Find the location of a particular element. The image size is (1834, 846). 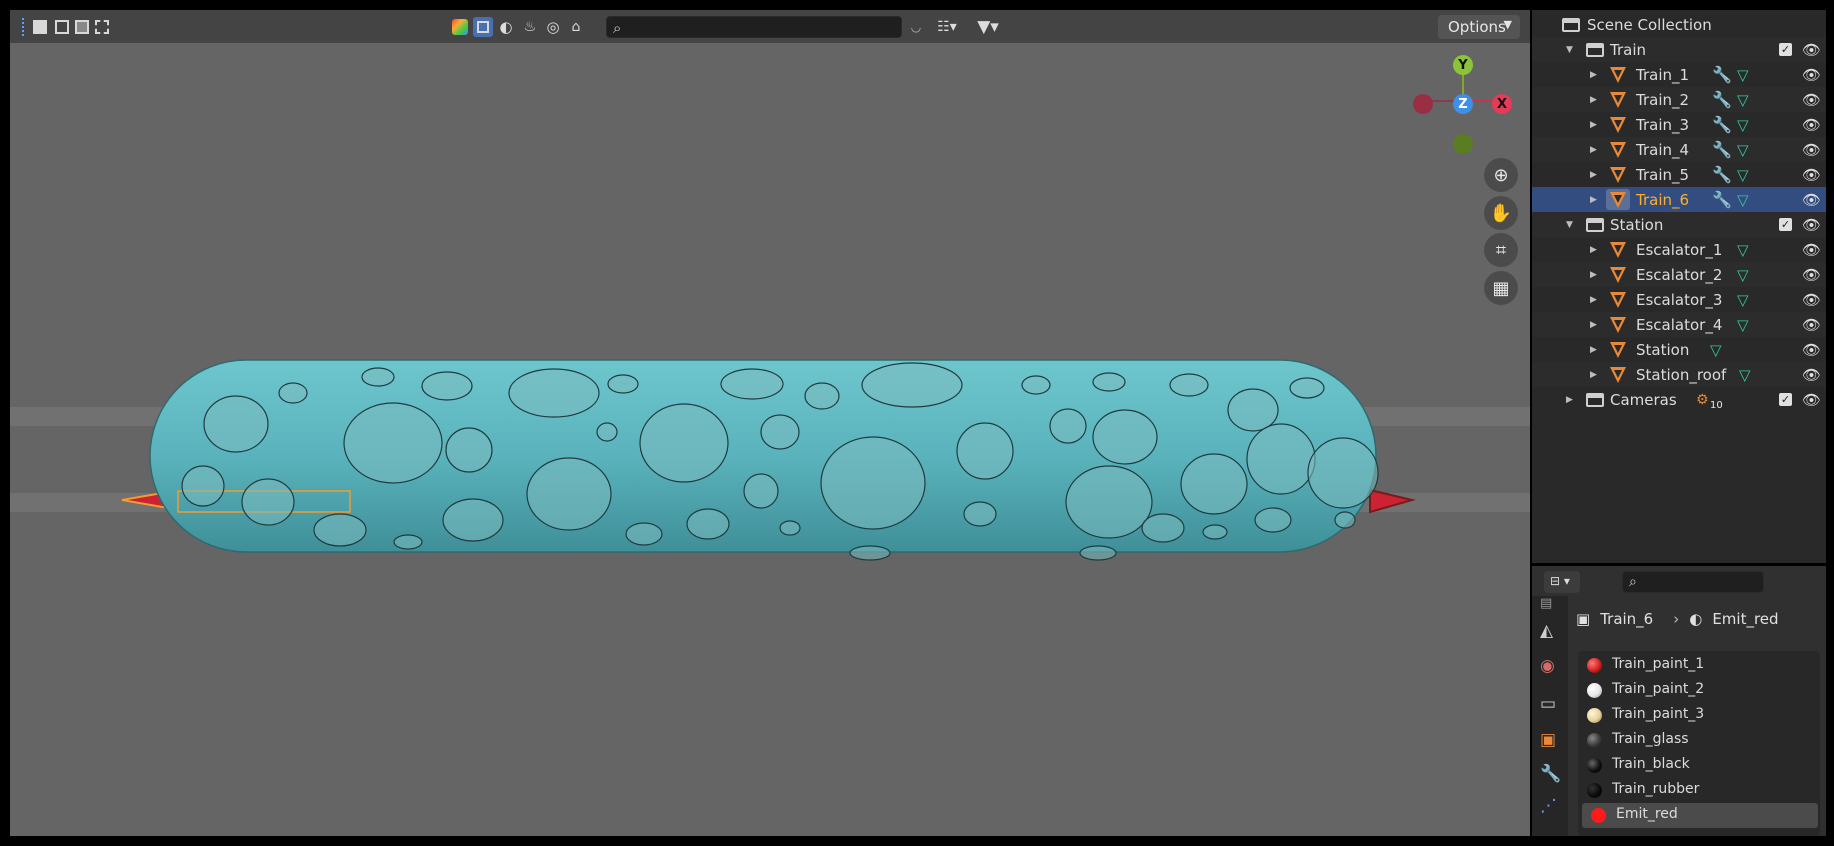

scene-tab-icon: ◭ is located at coordinates (1546, 631).